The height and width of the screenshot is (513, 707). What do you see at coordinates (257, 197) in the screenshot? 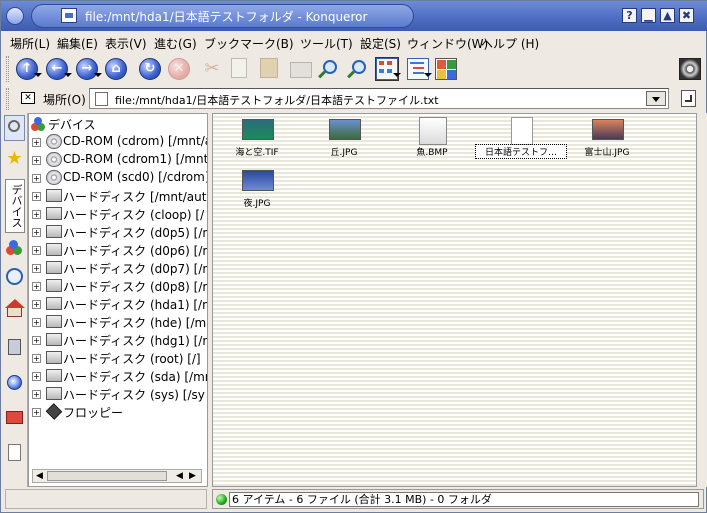
I see `file-item: 夜.JPG` at bounding box center [257, 197].